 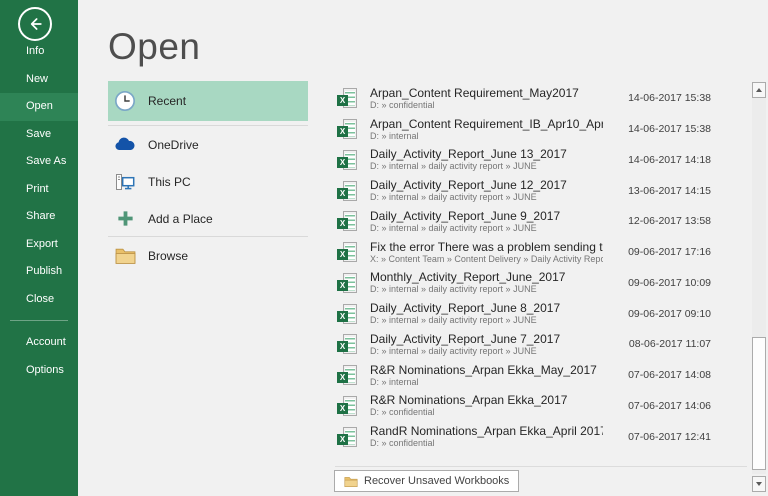 I want to click on sidebar-item-publish: Publish, so click(x=39, y=272).